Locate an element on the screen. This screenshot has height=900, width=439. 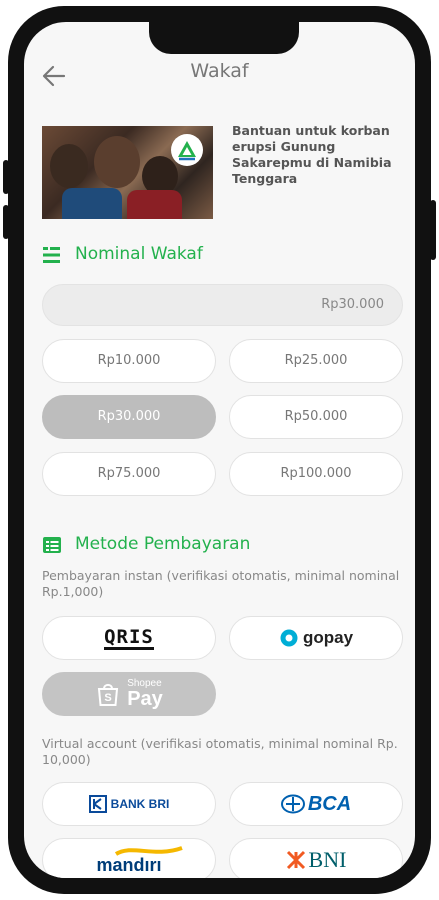
custom-amount-input: Rp30.000 is located at coordinates (222, 305).